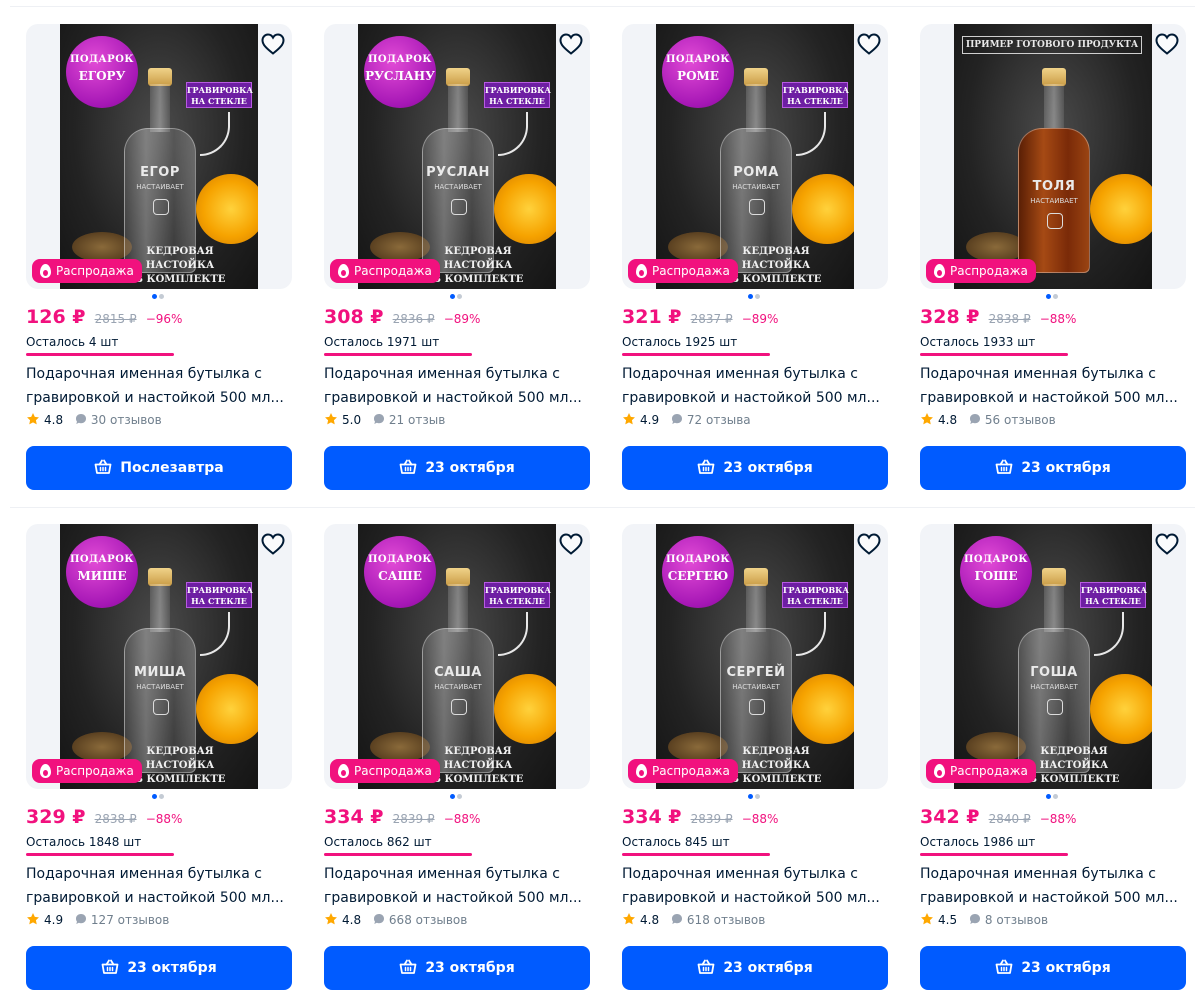  What do you see at coordinates (400, 576) in the screenshot?
I see `gift-badge-name: САШЕ` at bounding box center [400, 576].